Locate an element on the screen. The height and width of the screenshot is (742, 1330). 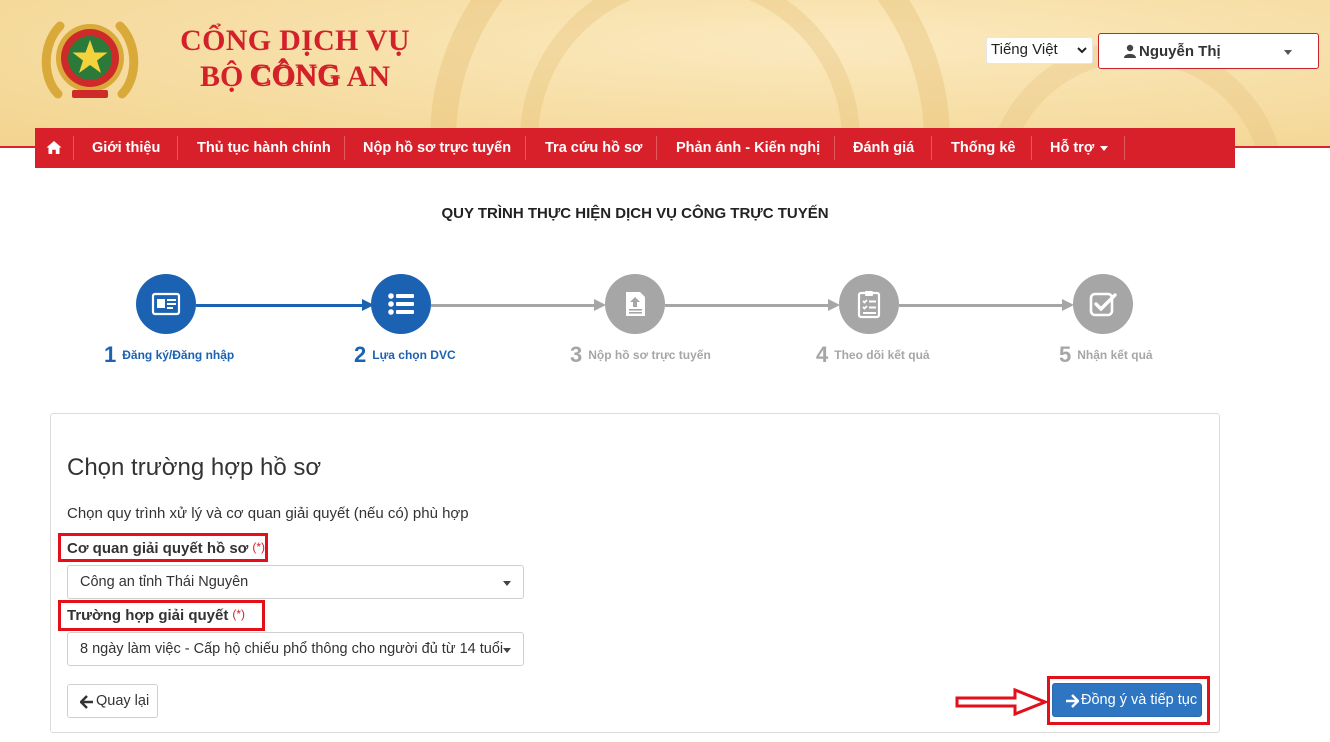
agree-continue-button: Đồng ý và tiếp tục is located at coordinates (1127, 700).